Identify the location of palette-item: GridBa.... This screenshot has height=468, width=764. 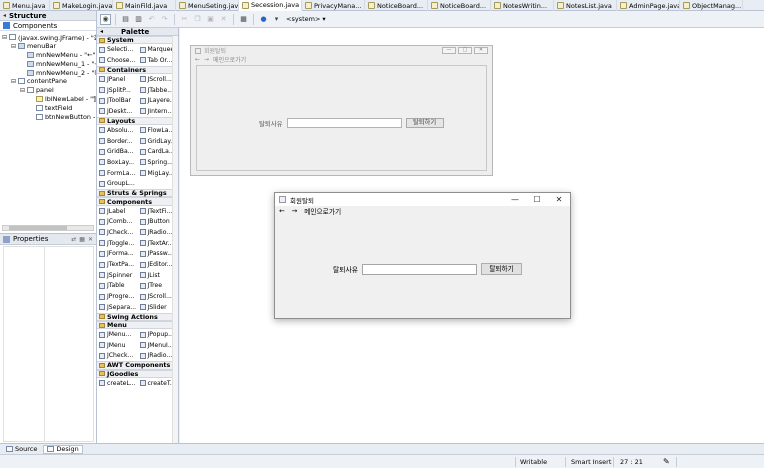
(117, 151).